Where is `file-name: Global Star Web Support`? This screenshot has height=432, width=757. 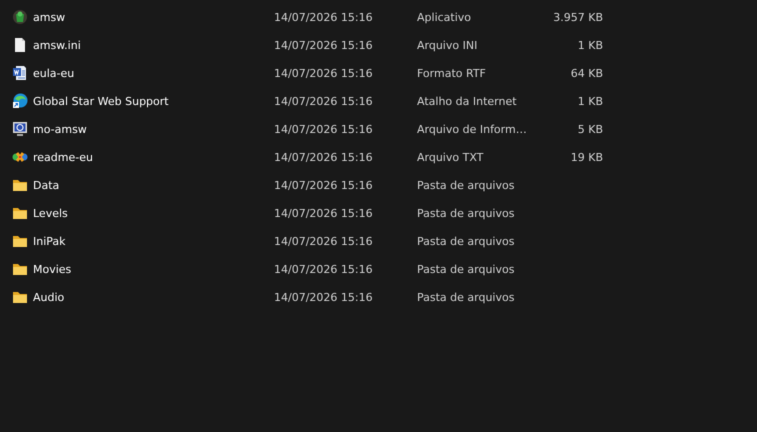
file-name: Global Star Web Support is located at coordinates (101, 101).